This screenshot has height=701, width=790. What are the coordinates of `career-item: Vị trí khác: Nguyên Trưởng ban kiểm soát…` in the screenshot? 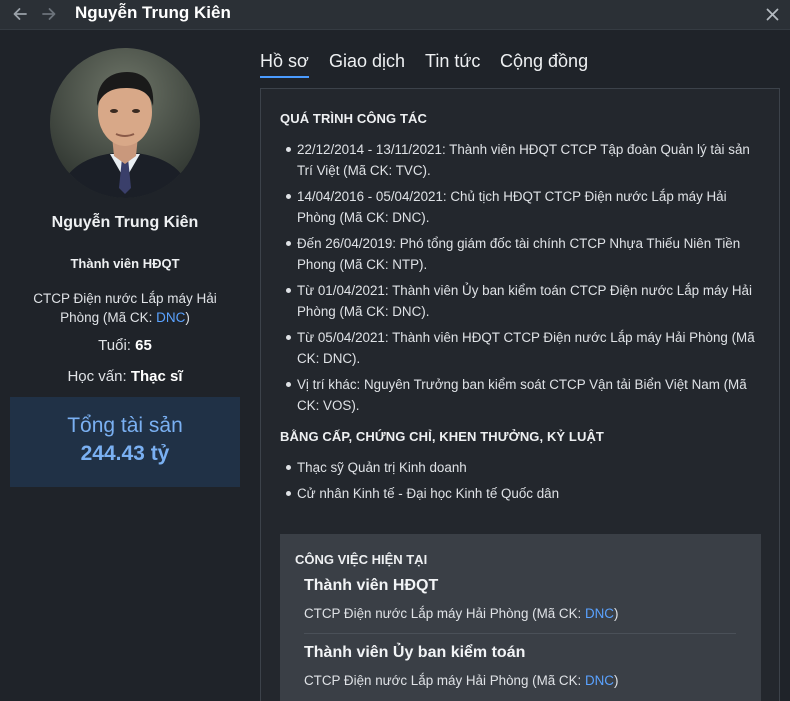 It's located at (526, 395).